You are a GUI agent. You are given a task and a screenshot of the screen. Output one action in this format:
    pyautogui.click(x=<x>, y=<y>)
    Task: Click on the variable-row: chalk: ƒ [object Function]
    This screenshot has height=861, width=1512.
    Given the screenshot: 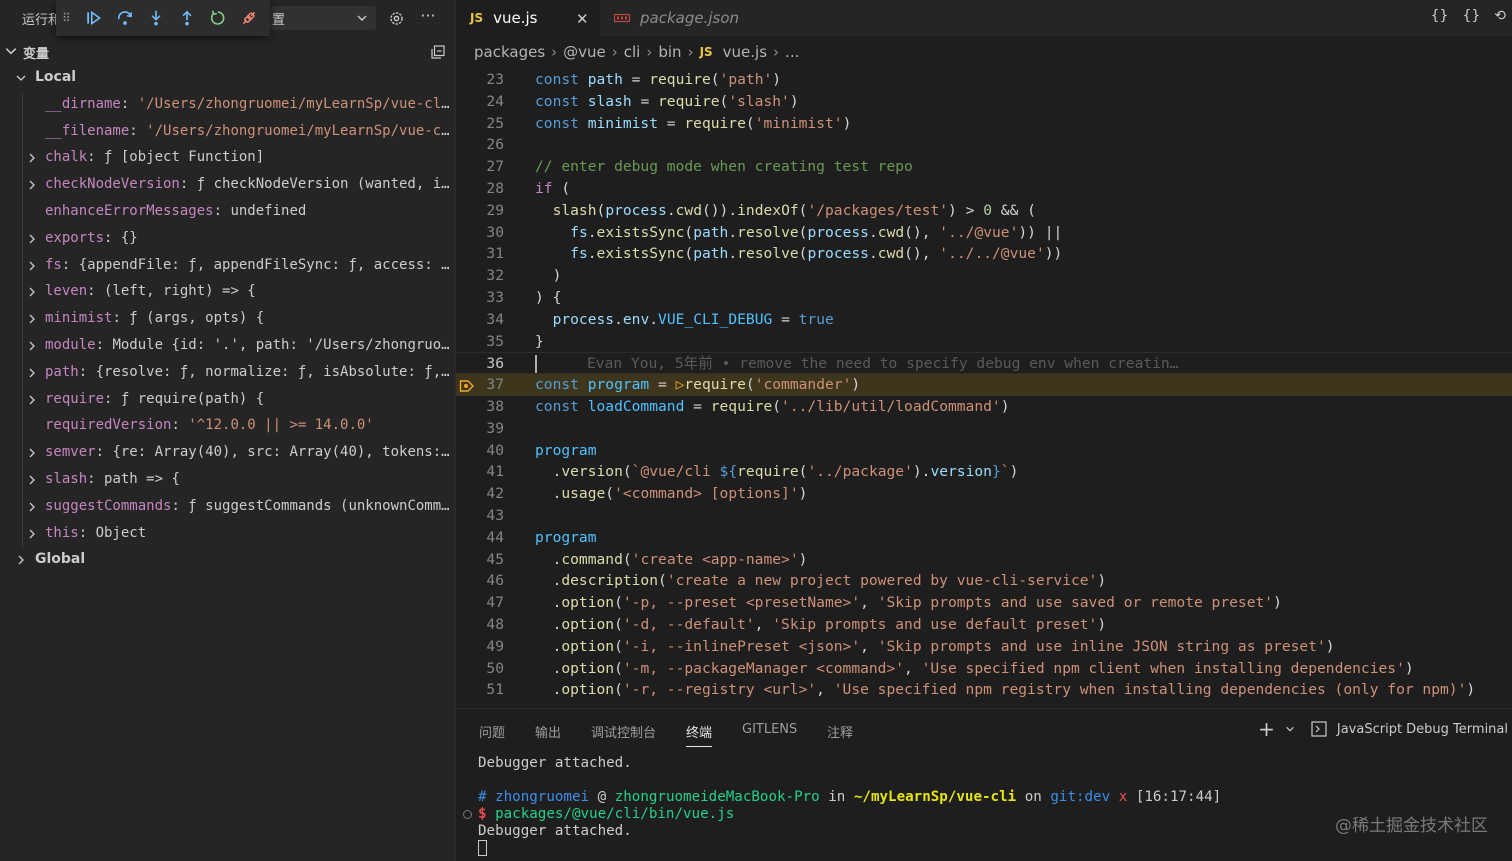 What is the action you would take?
    pyautogui.click(x=228, y=158)
    